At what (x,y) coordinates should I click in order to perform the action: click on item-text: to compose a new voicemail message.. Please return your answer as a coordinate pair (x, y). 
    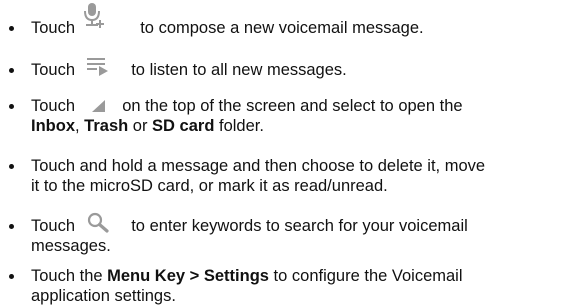
    Looking at the image, I should click on (282, 28).